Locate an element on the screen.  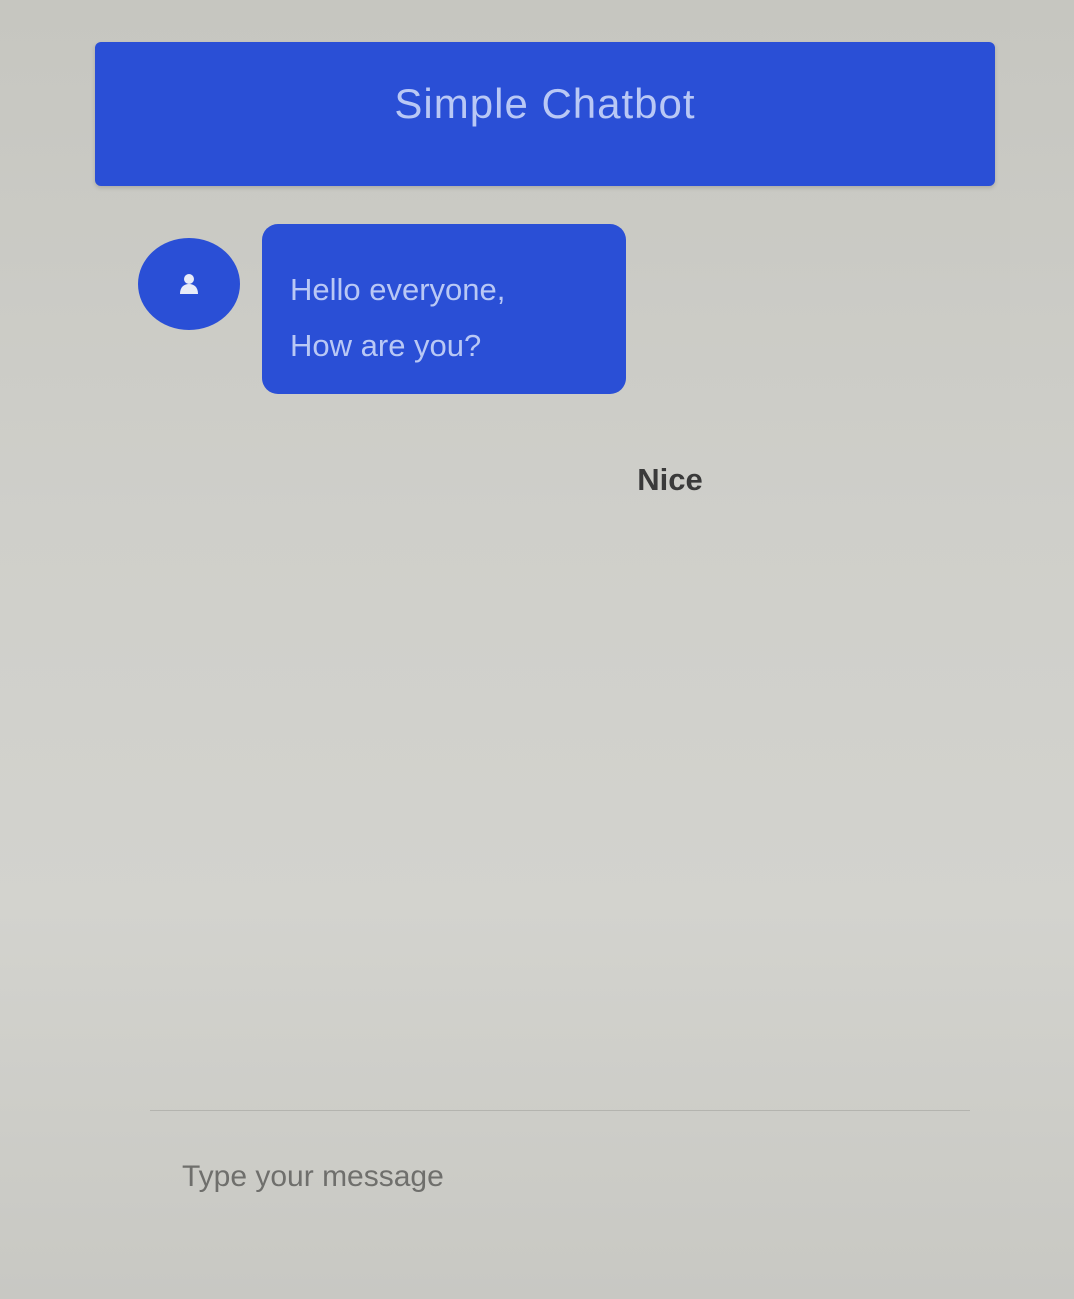
user-message-bubble: Nice is located at coordinates (670, 480).